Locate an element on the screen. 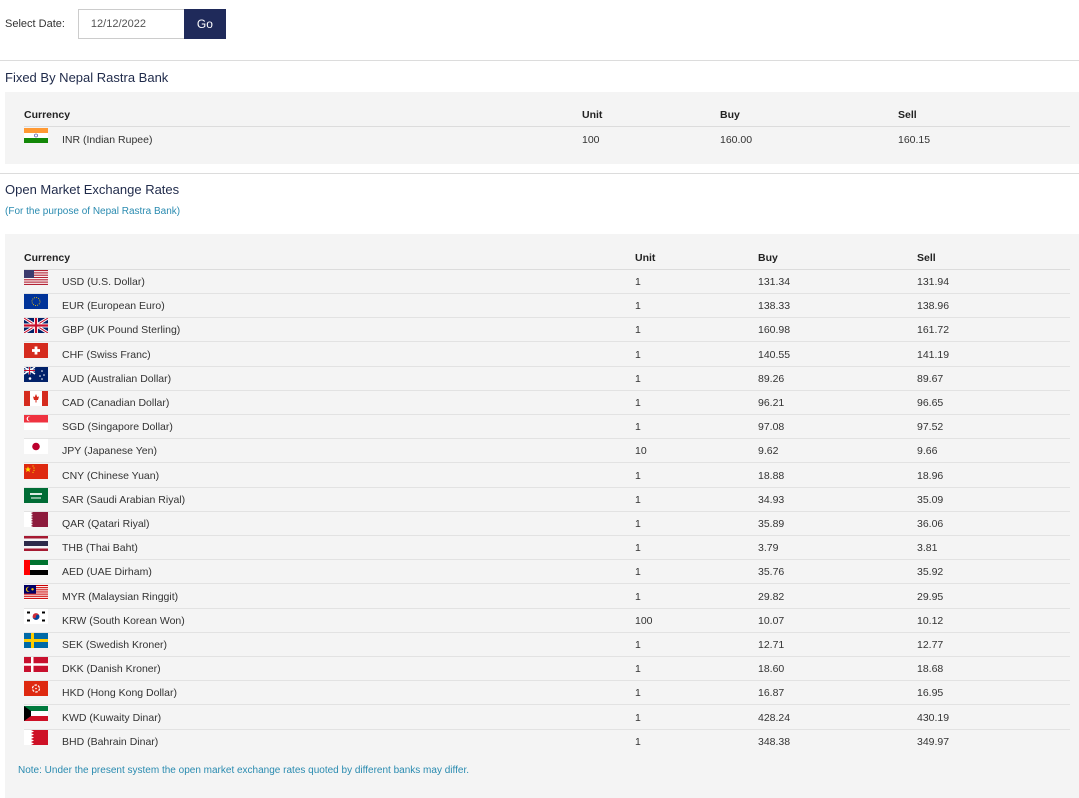 The image size is (1079, 798). buy-value: 10.07 is located at coordinates (771, 620).